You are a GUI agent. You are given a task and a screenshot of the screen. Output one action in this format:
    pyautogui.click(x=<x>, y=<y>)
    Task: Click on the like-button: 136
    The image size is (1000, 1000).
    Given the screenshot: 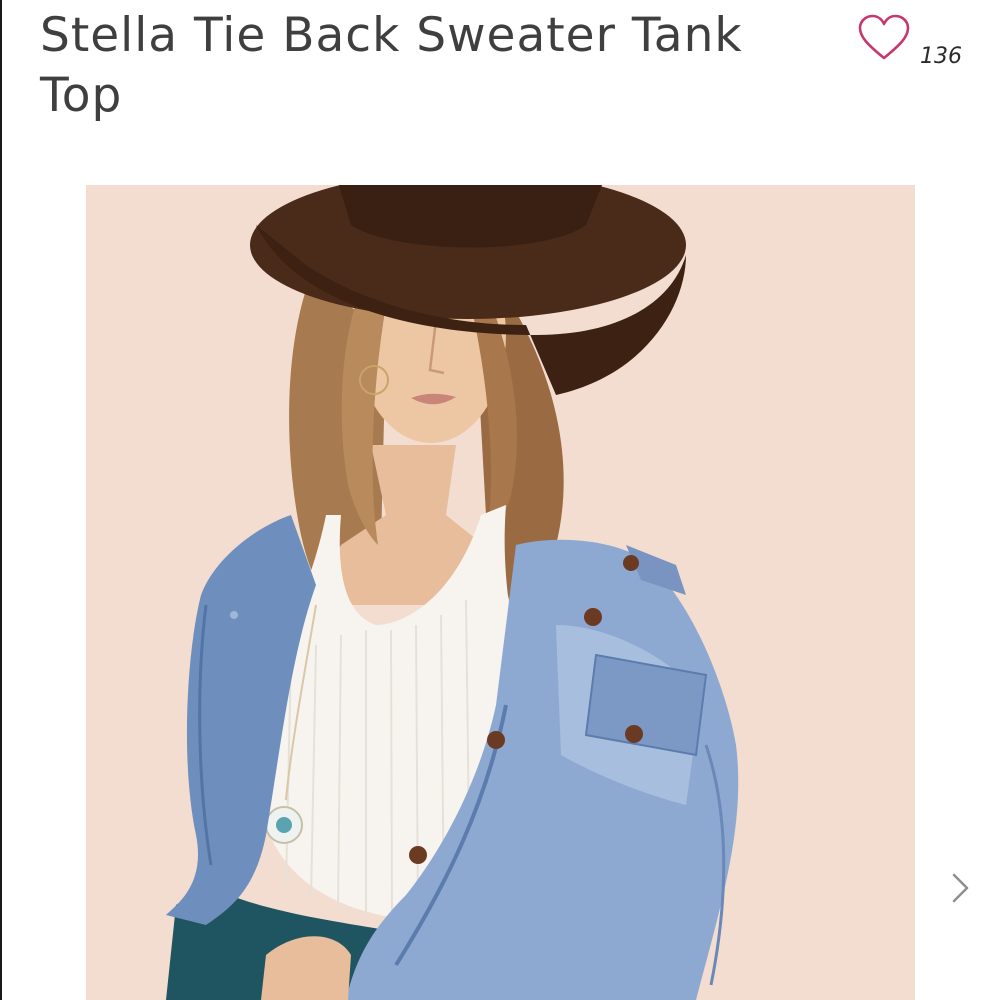 What is the action you would take?
    pyautogui.click(x=913, y=44)
    